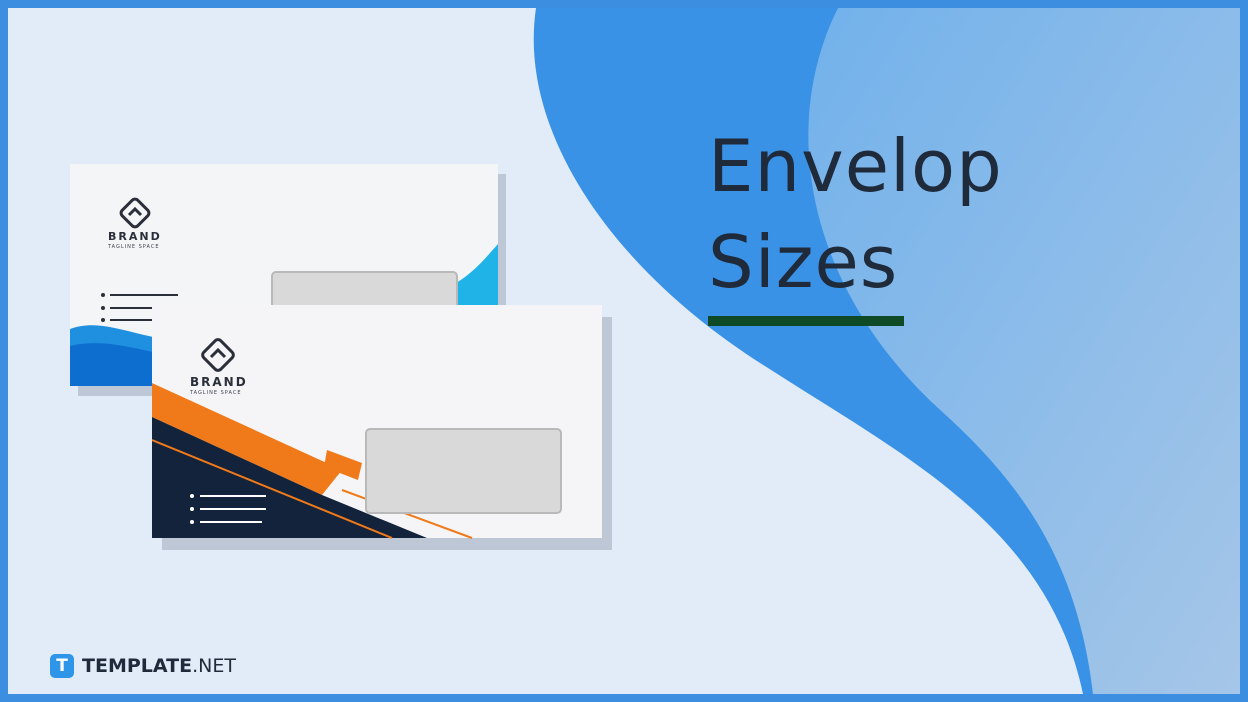 This screenshot has height=702, width=1248. Describe the element at coordinates (855, 214) in the screenshot. I see `slide-title: Envelop Sizes` at that location.